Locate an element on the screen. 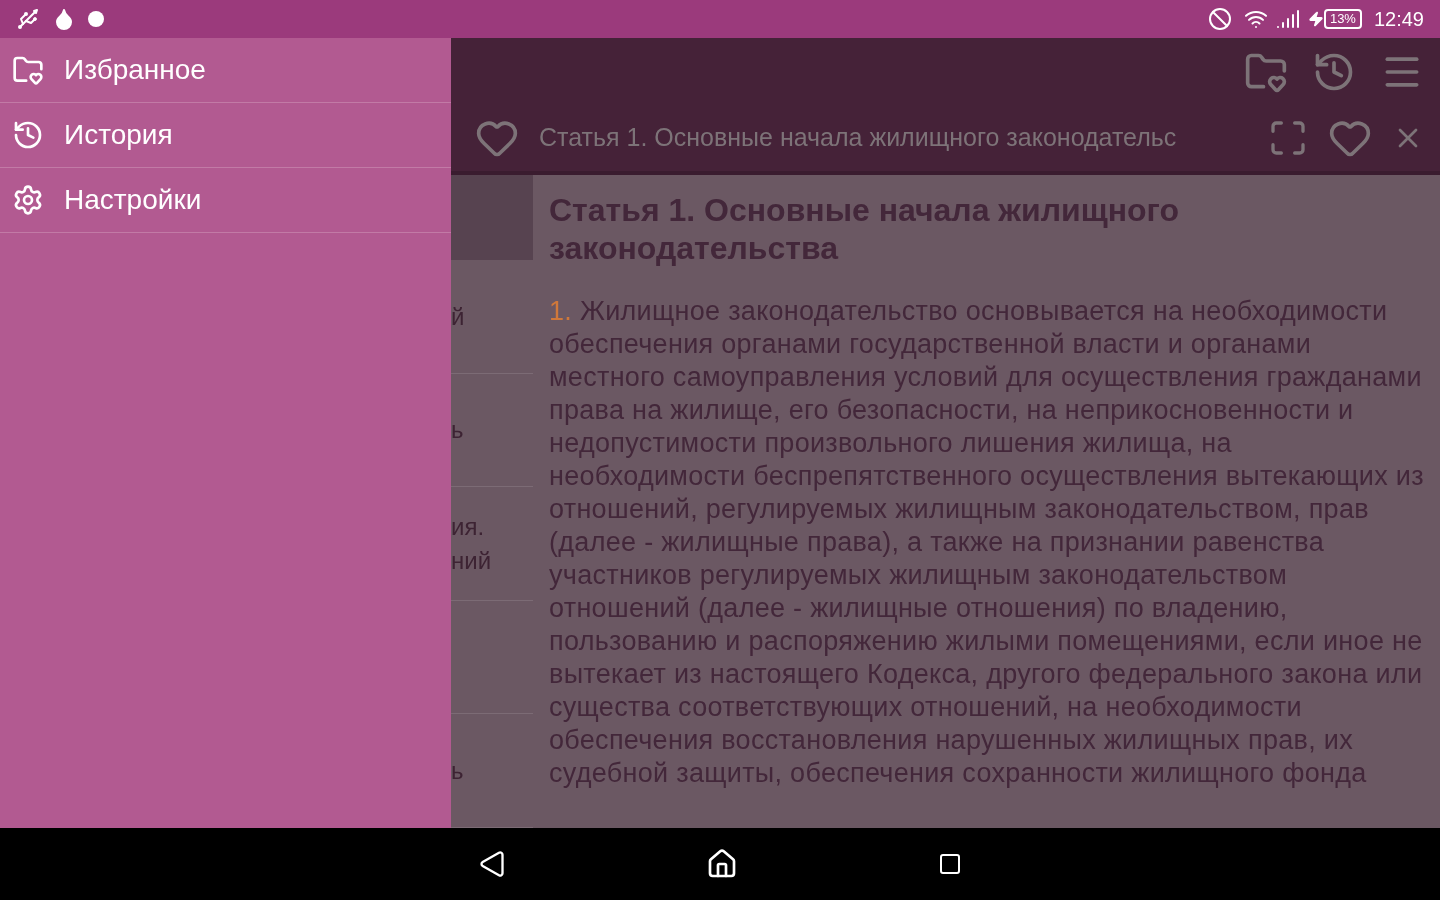 Image resolution: width=1440 pixels, height=900 pixels. back-icon is located at coordinates (492, 864).